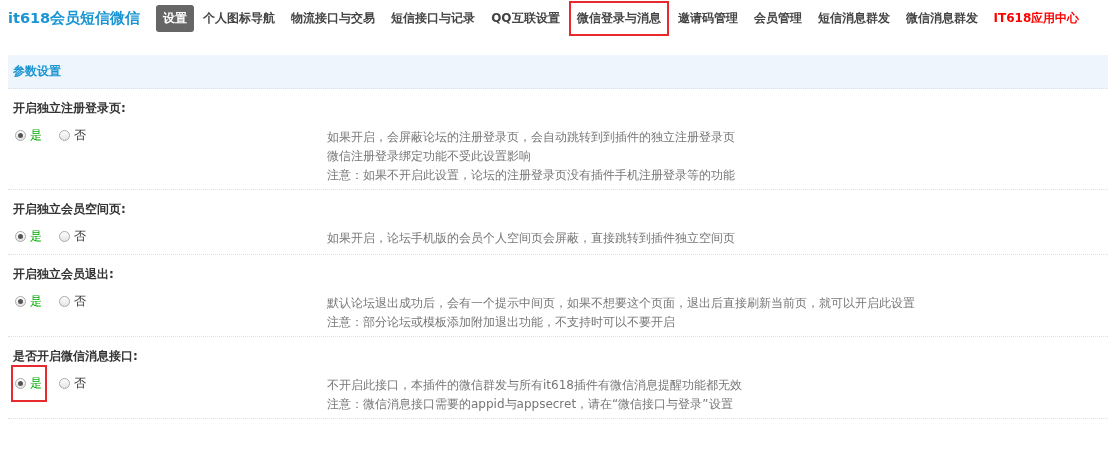  I want to click on nav-tab: 短信接口与记录, so click(433, 18).